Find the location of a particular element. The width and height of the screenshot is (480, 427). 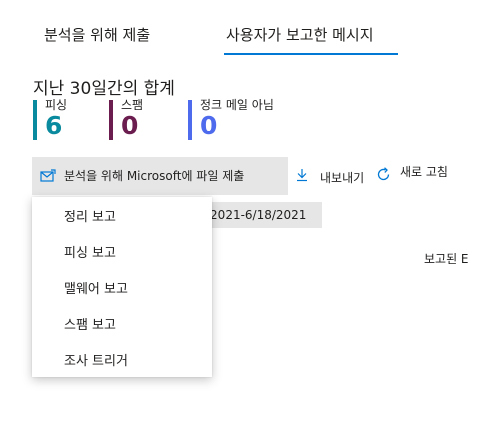

tab-user-reported: 사용자가 보고한 메시지 is located at coordinates (300, 34).